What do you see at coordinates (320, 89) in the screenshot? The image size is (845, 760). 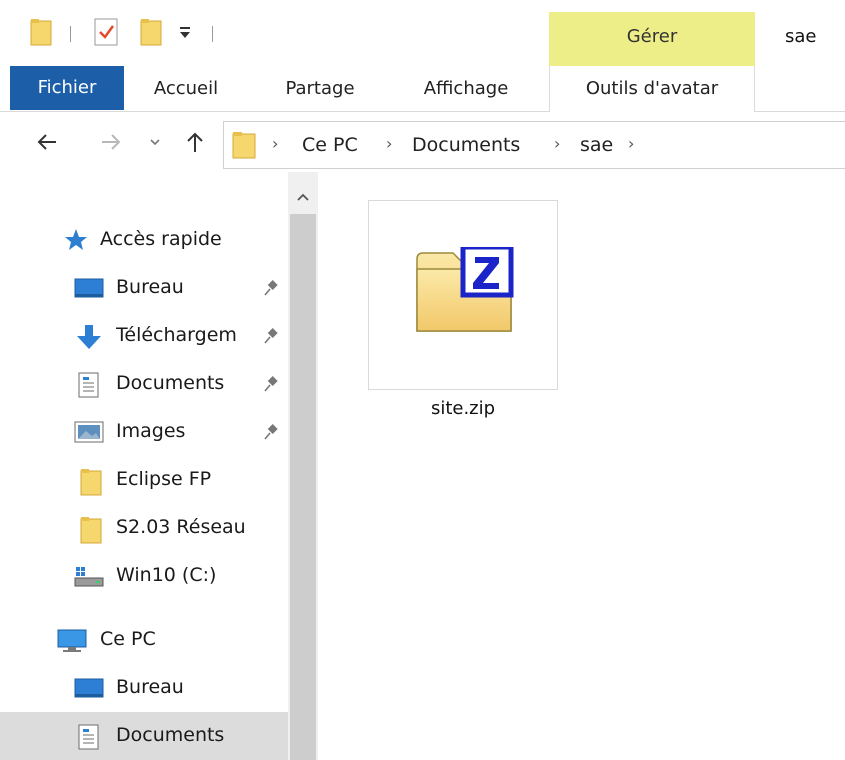 I see `tab-share: Partage` at bounding box center [320, 89].